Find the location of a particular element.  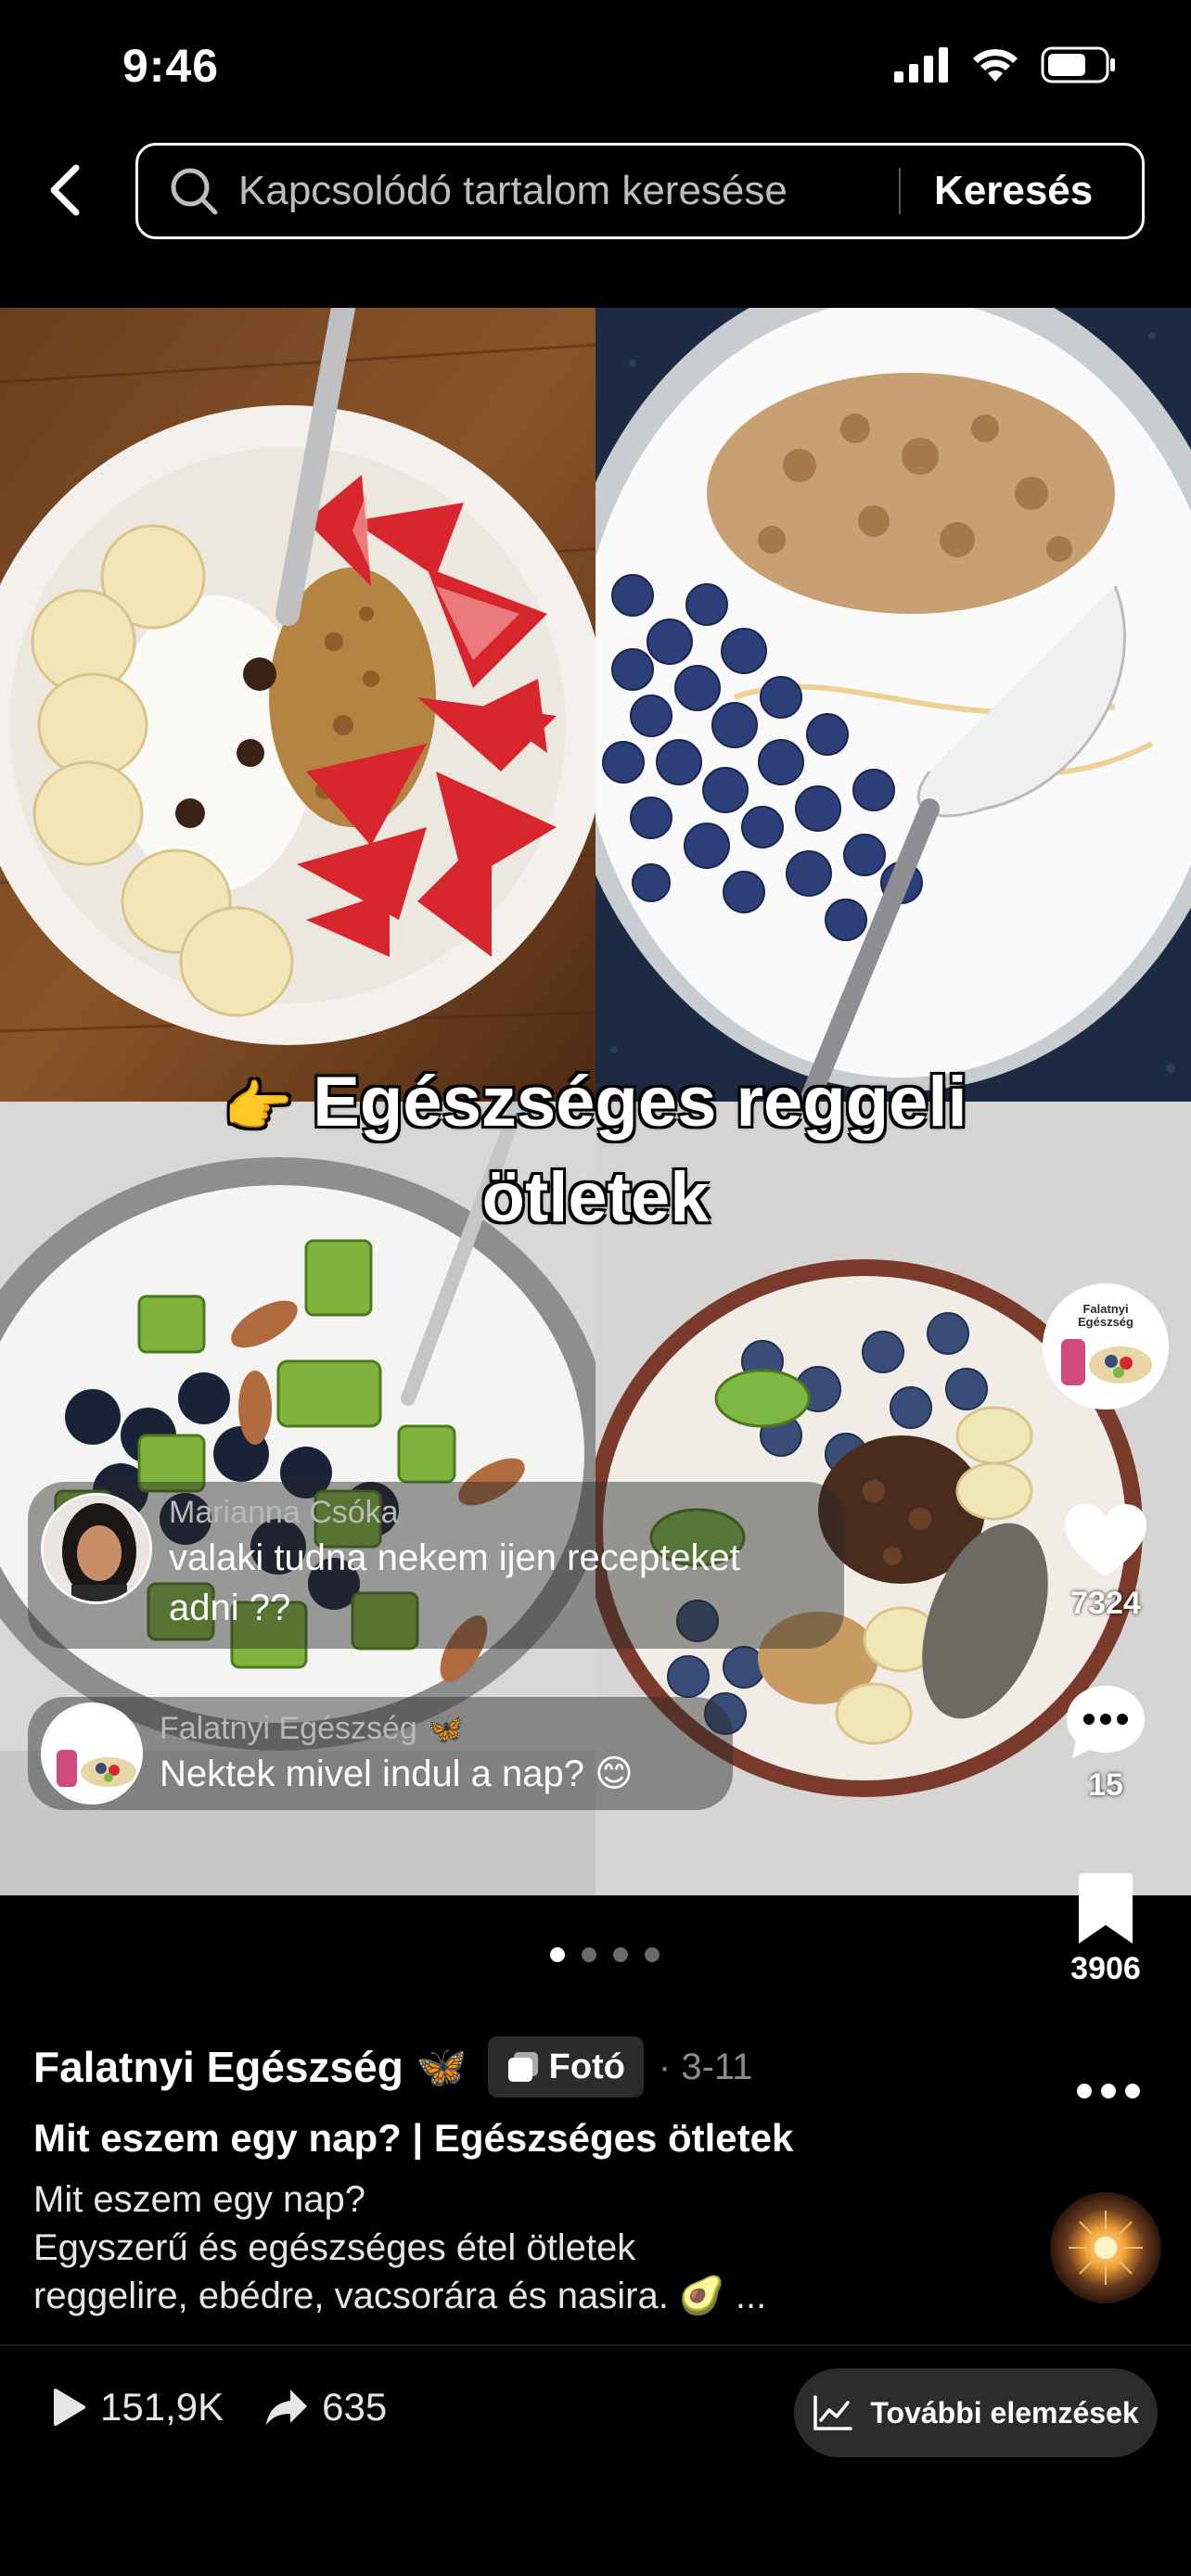

carousel-pagination is located at coordinates (595, 1954).